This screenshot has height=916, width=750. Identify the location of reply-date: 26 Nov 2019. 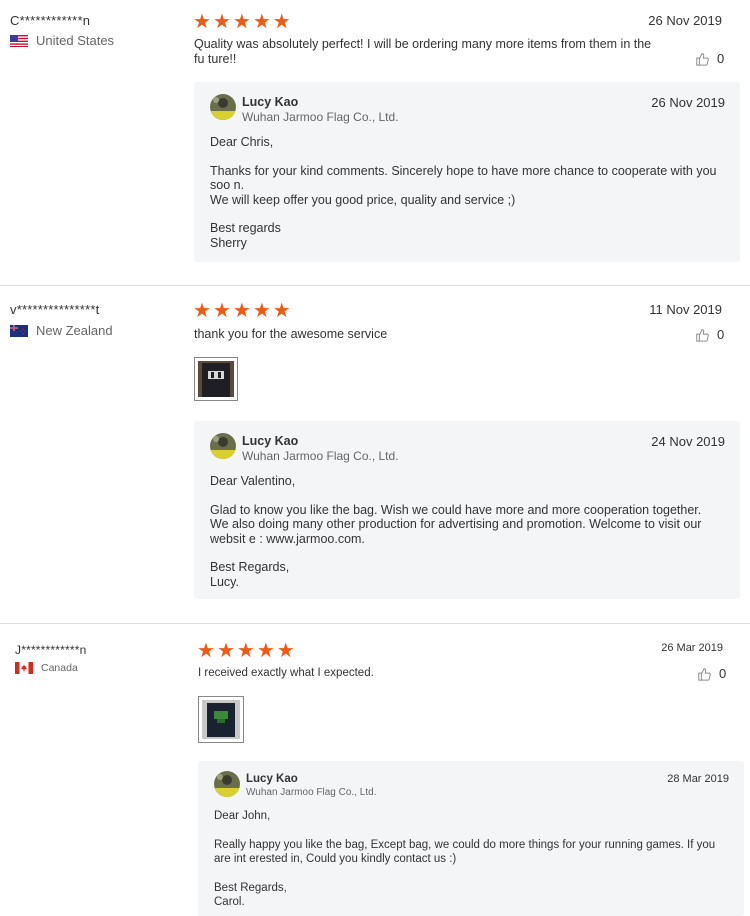
(688, 102).